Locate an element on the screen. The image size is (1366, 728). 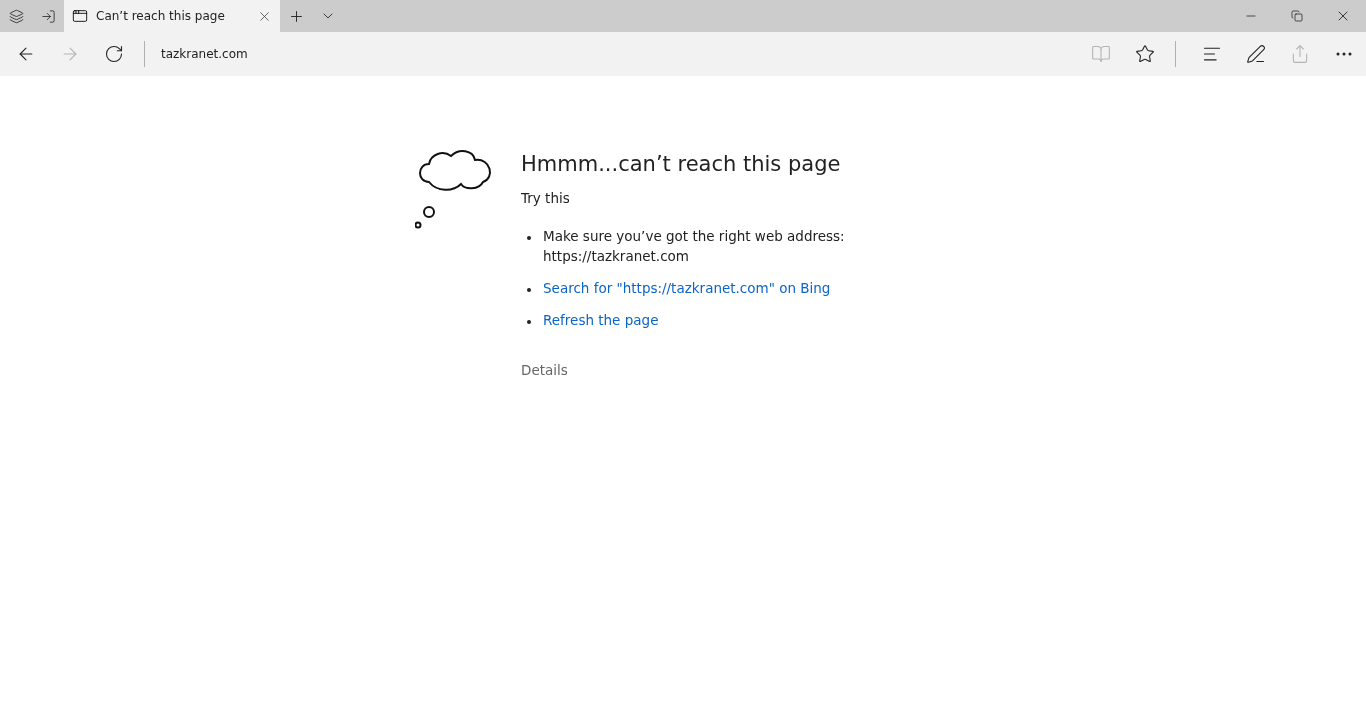
layers-icon is located at coordinates (16, 16).